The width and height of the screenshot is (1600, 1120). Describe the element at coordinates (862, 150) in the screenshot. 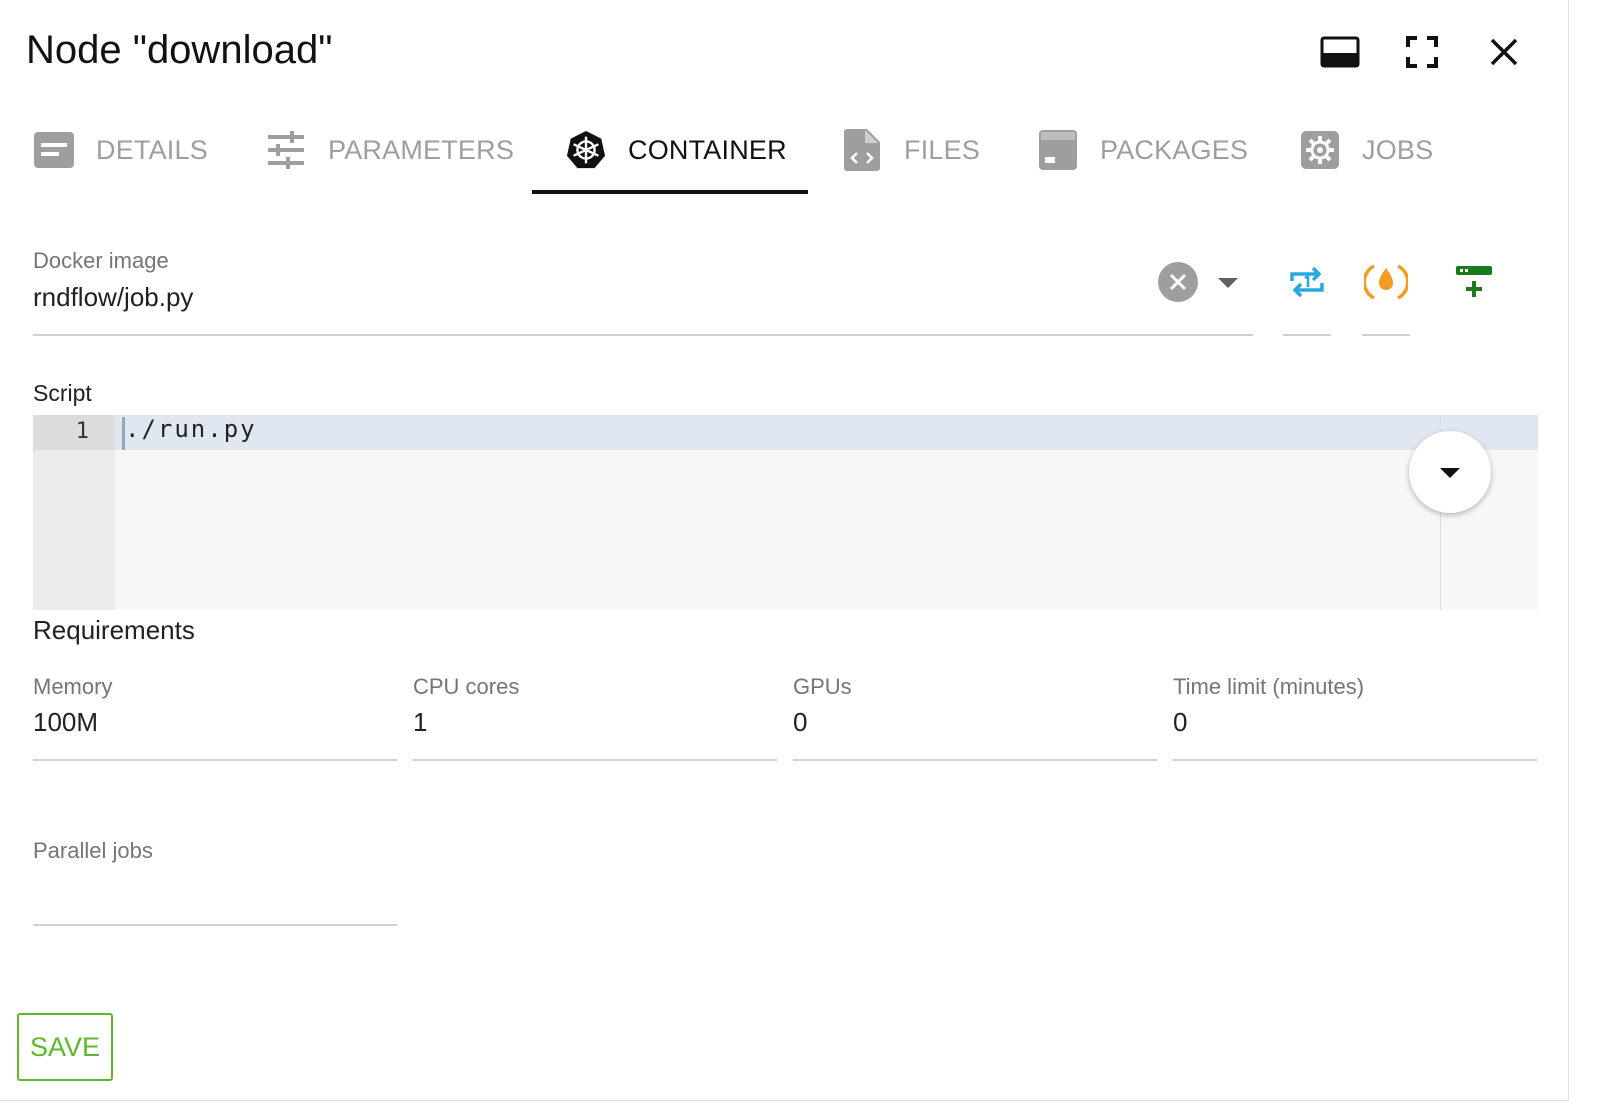

I see `file-code-icon` at that location.